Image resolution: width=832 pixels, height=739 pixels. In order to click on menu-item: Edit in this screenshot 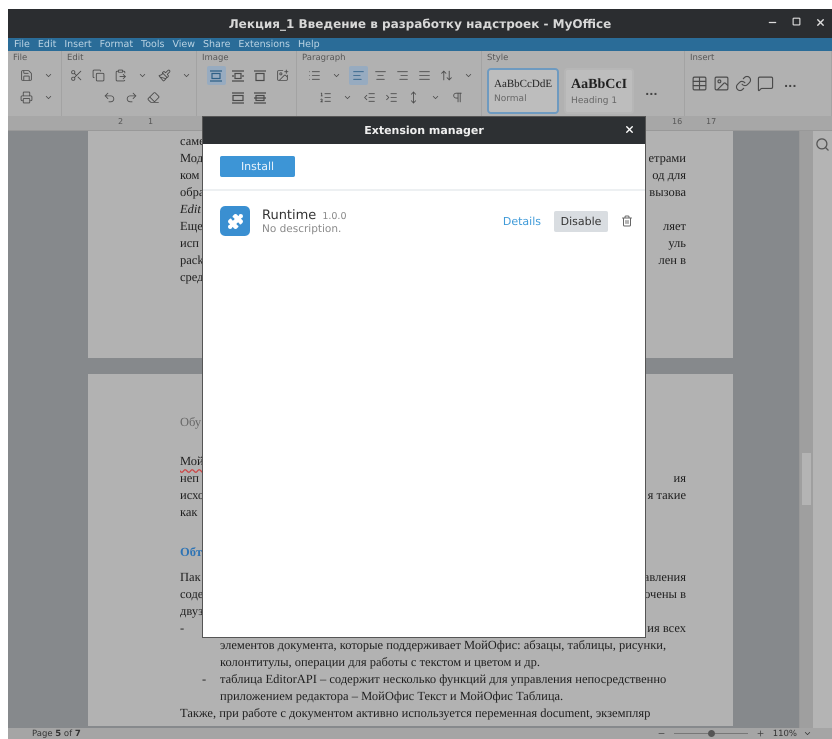, I will do `click(47, 44)`.